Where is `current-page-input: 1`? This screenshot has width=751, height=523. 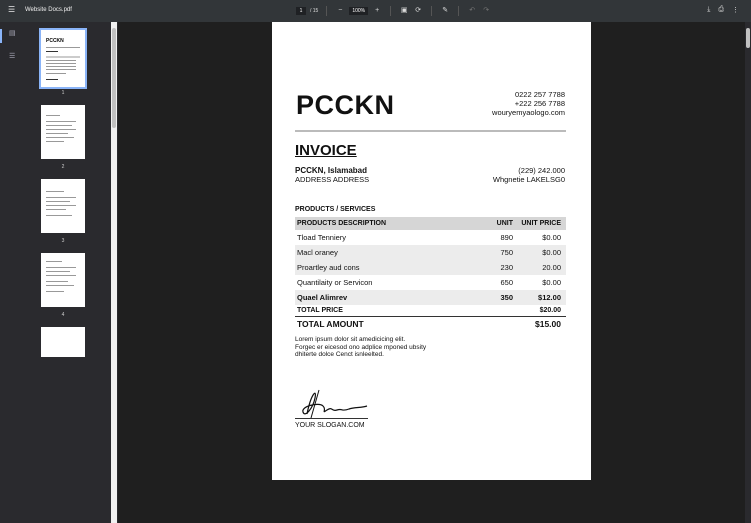 current-page-input: 1 is located at coordinates (301, 11).